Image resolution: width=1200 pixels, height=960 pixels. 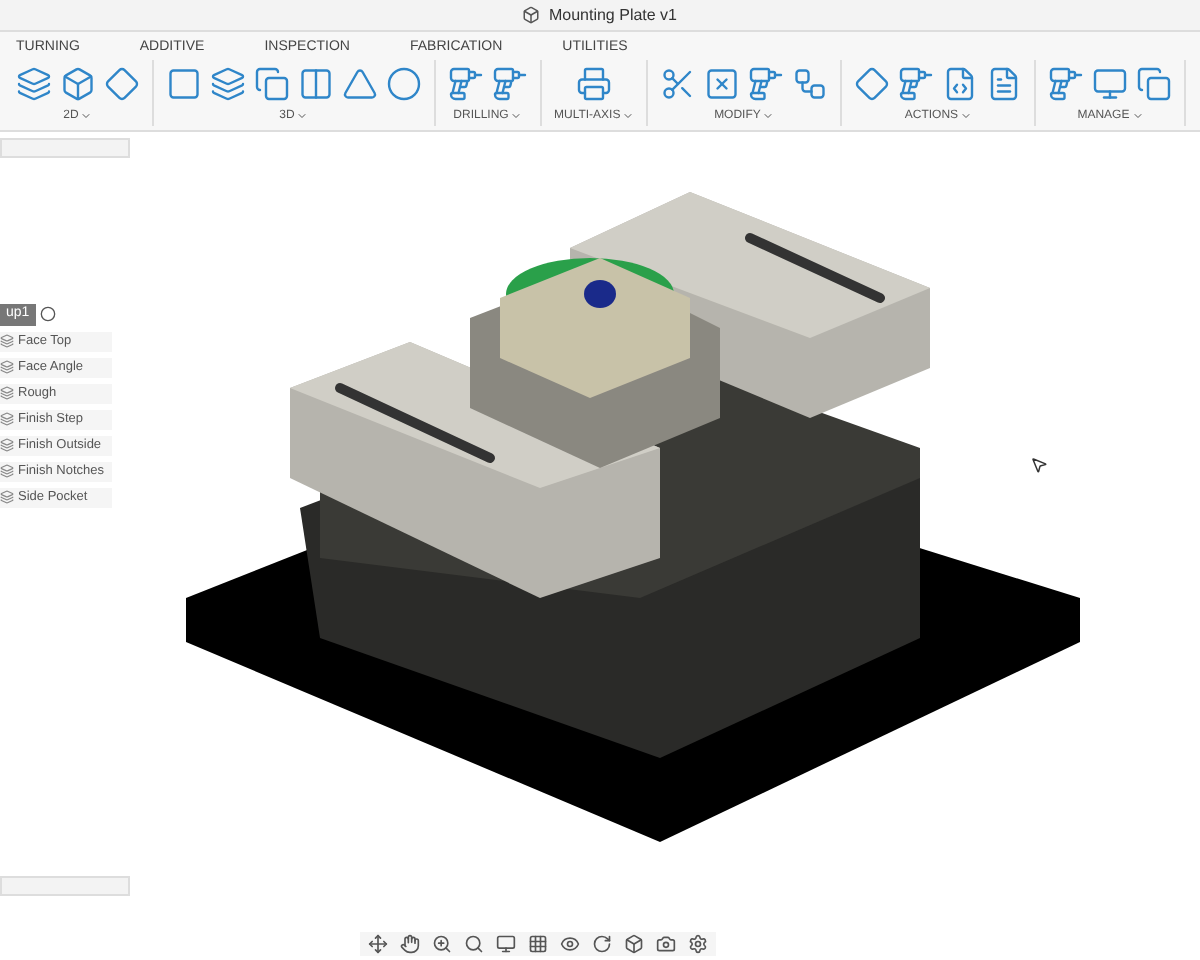 I want to click on camera-icon, so click(x=666, y=944).